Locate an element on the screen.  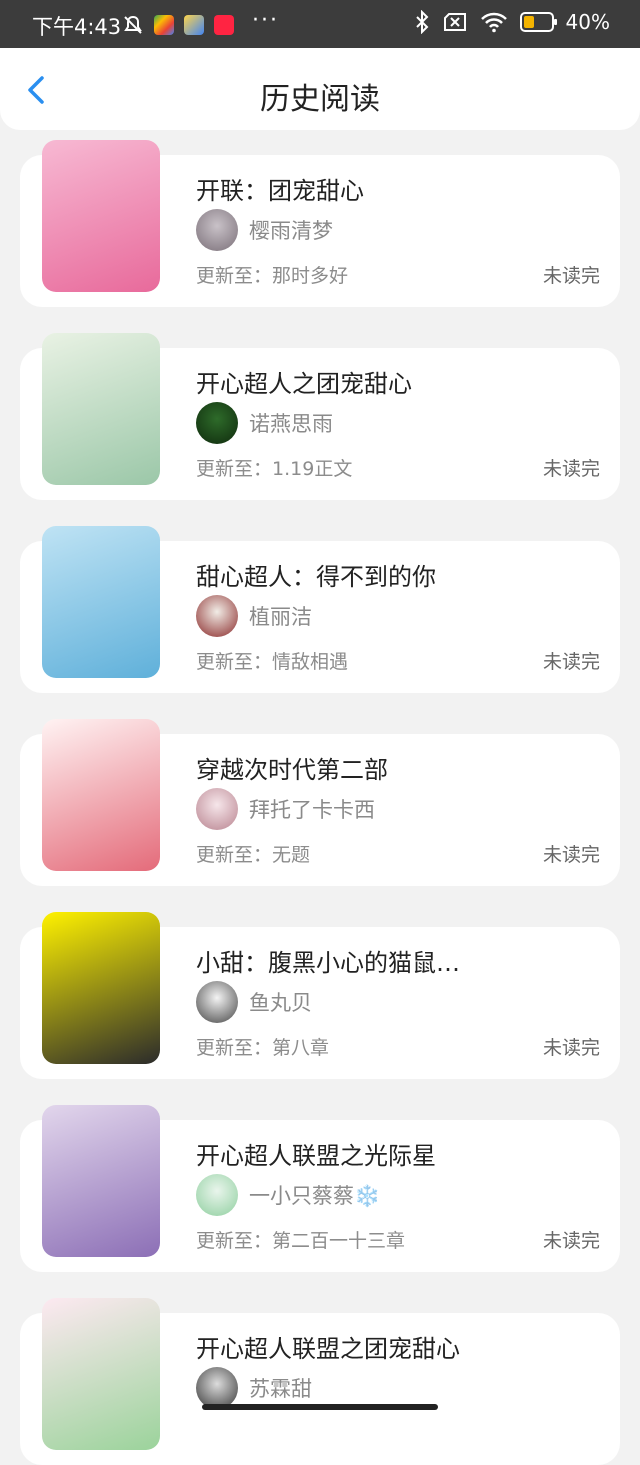
app-icon is located at coordinates (194, 25).